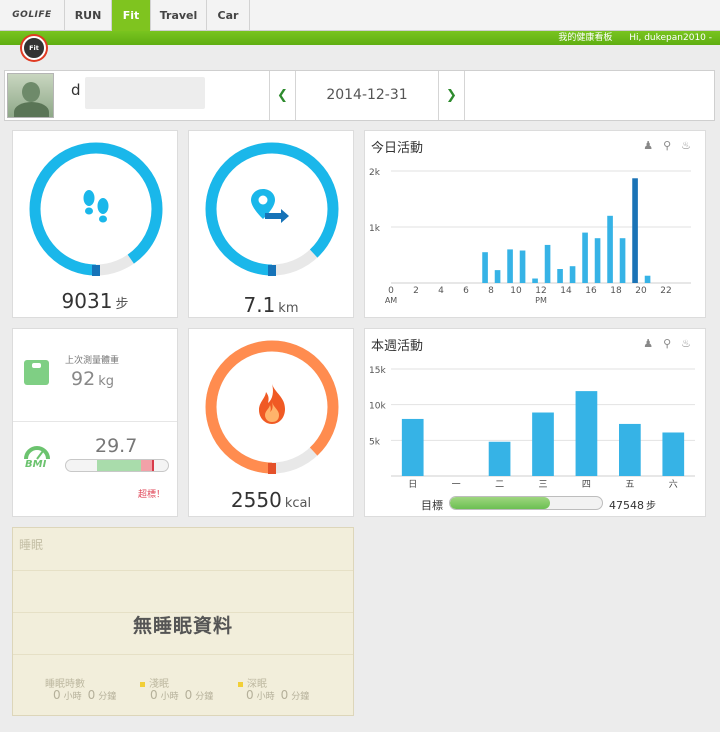 This screenshot has width=720, height=732. I want to click on distance-card: 7.1 km, so click(271, 224).